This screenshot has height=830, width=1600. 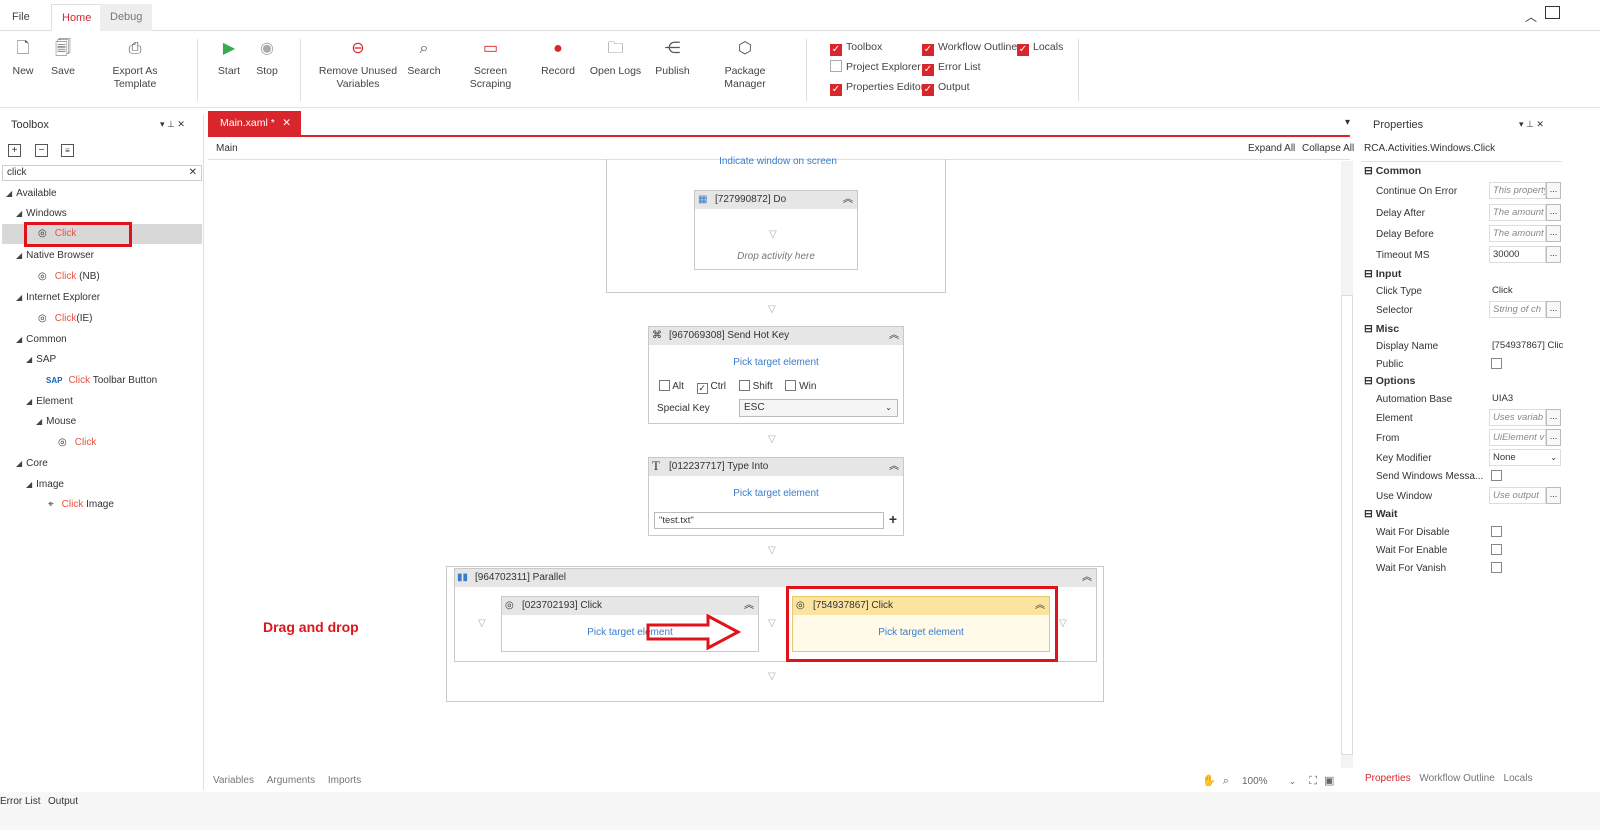 What do you see at coordinates (1389, 381) in the screenshot?
I see `section-options: ⊟ Options` at bounding box center [1389, 381].